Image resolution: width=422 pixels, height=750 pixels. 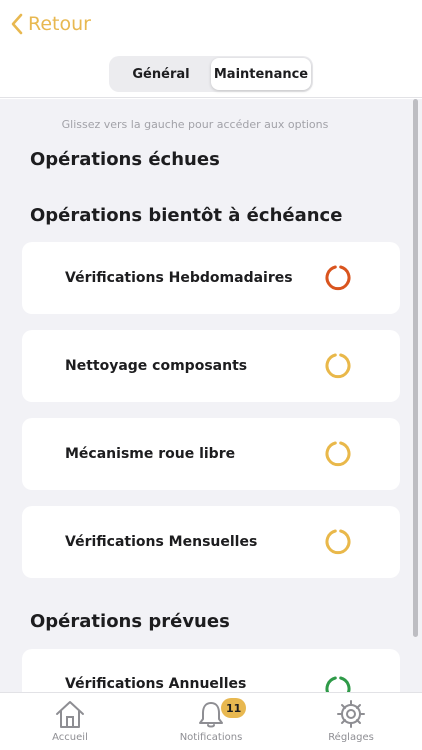 I want to click on tab-notifications: 11 Notifications, so click(x=211, y=720).